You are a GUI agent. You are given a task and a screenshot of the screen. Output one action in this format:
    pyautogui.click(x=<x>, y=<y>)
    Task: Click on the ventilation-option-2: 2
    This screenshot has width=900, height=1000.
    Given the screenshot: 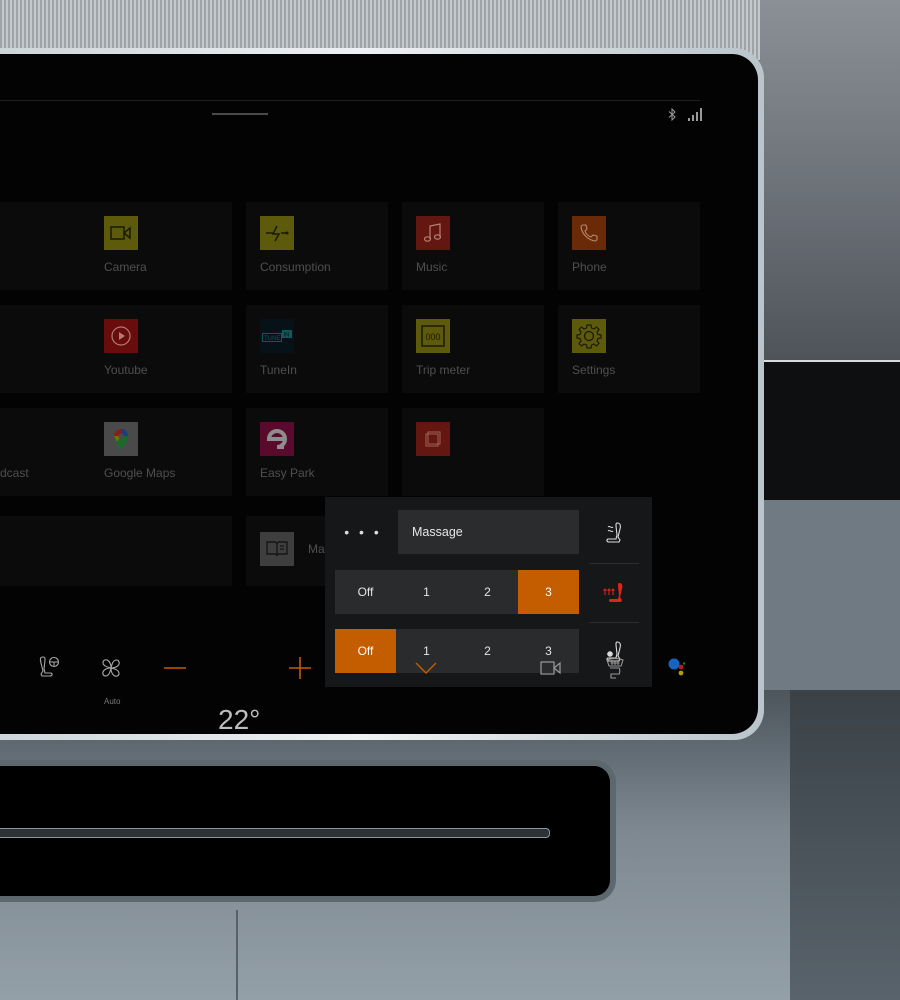 What is the action you would take?
    pyautogui.click(x=487, y=651)
    